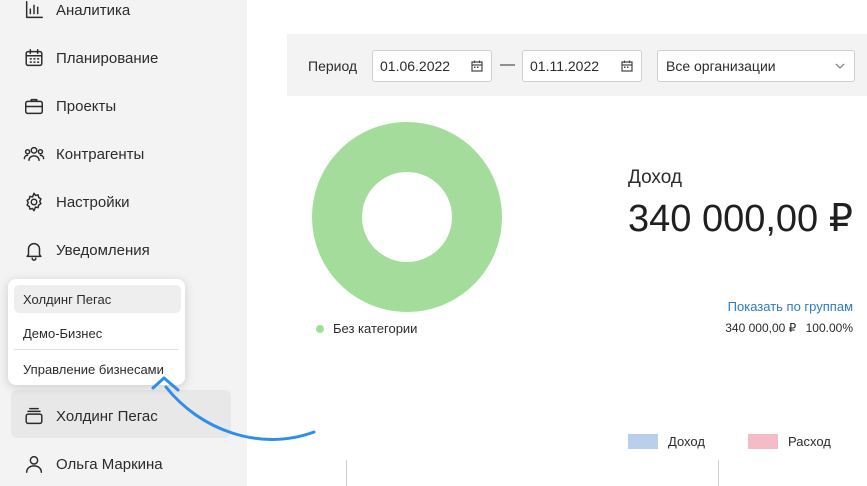 This screenshot has height=486, width=867. I want to click on income-total: 340 000,00 ₽, so click(740, 219).